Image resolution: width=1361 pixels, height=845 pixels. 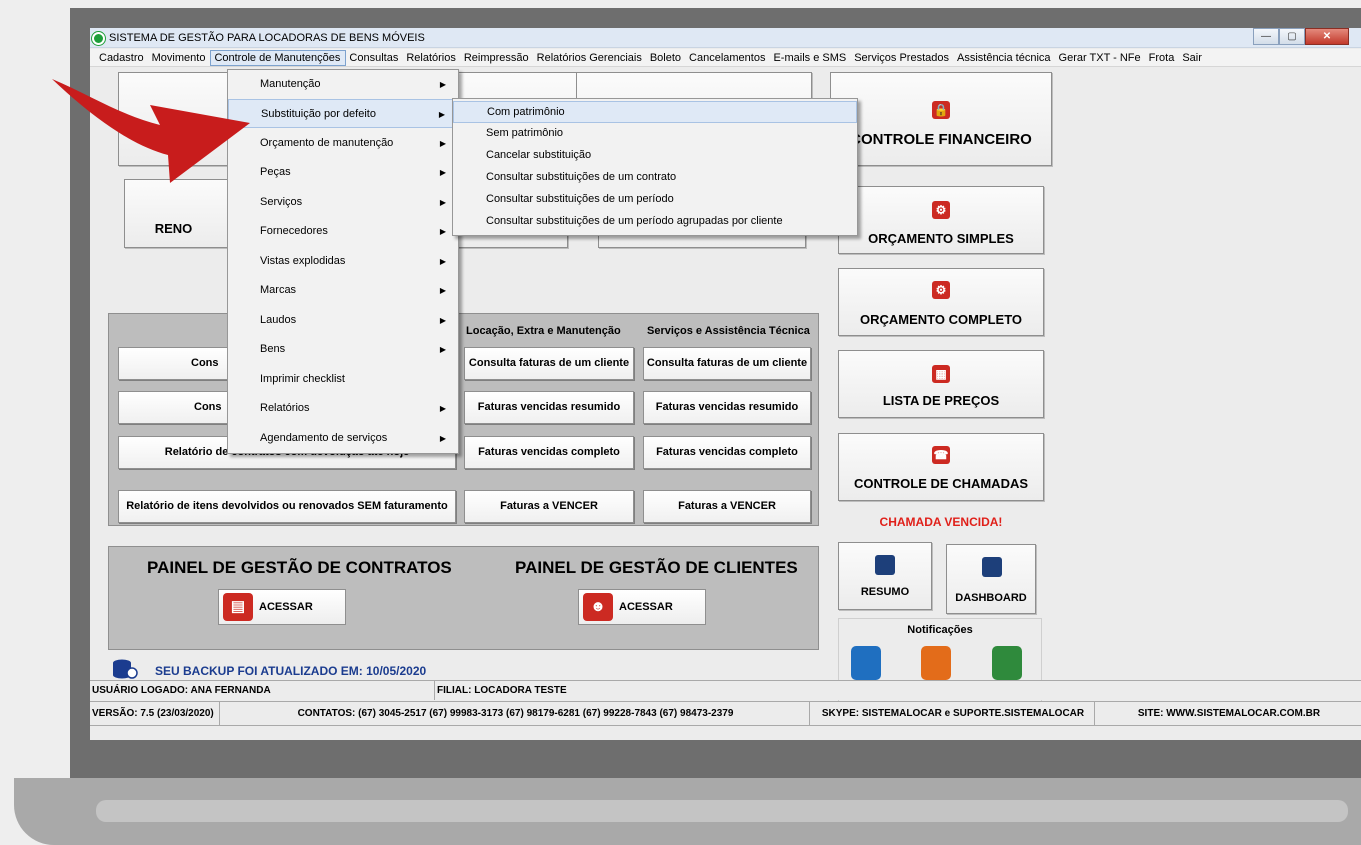 I want to click on dashboard-button: DASHBOARD, so click(x=991, y=579).